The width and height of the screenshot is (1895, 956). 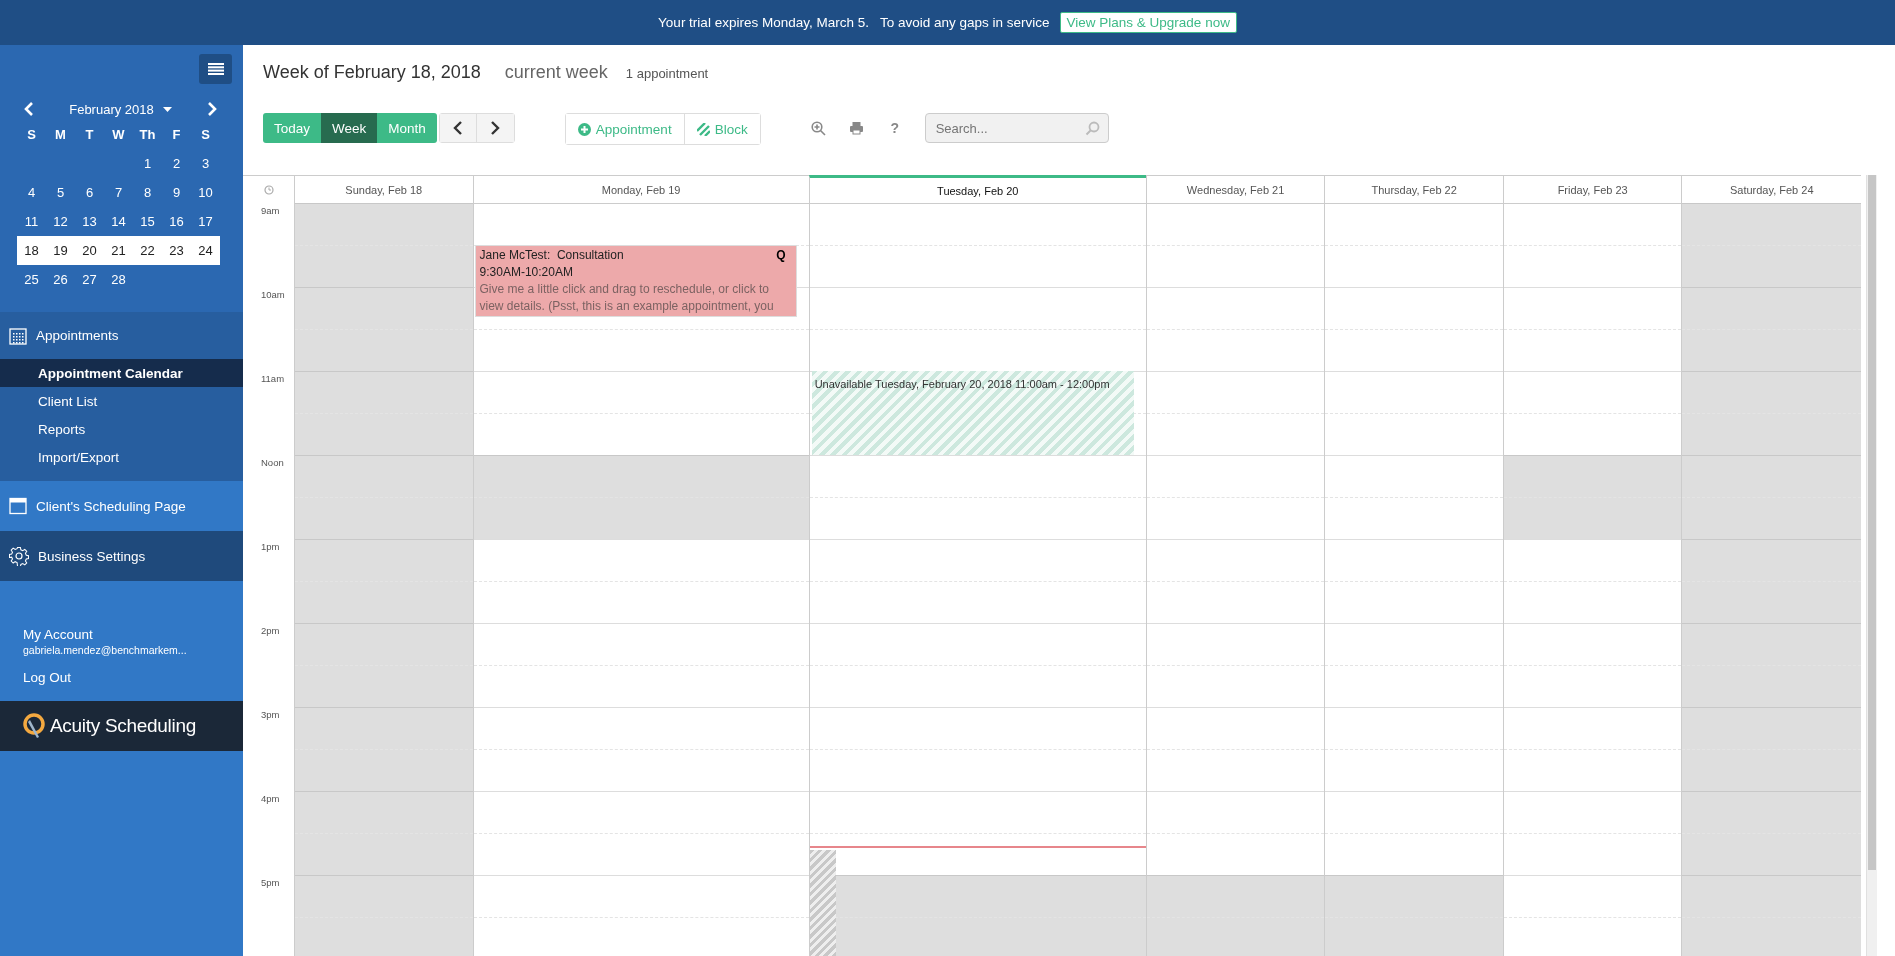 What do you see at coordinates (894, 128) in the screenshot?
I see `help-button: ?` at bounding box center [894, 128].